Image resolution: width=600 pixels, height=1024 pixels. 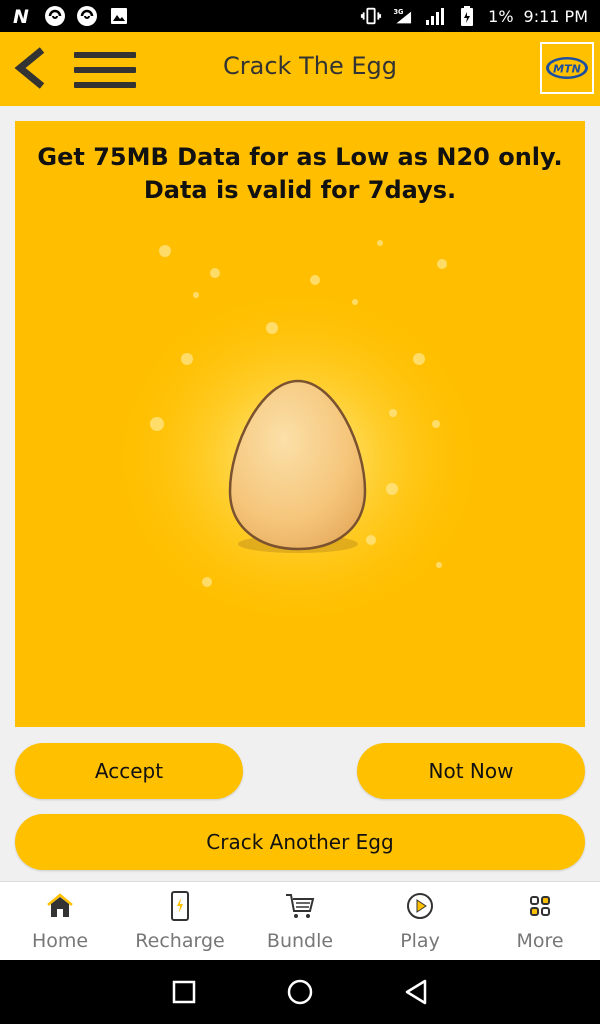 What do you see at coordinates (180, 906) in the screenshot?
I see `phone-icon` at bounding box center [180, 906].